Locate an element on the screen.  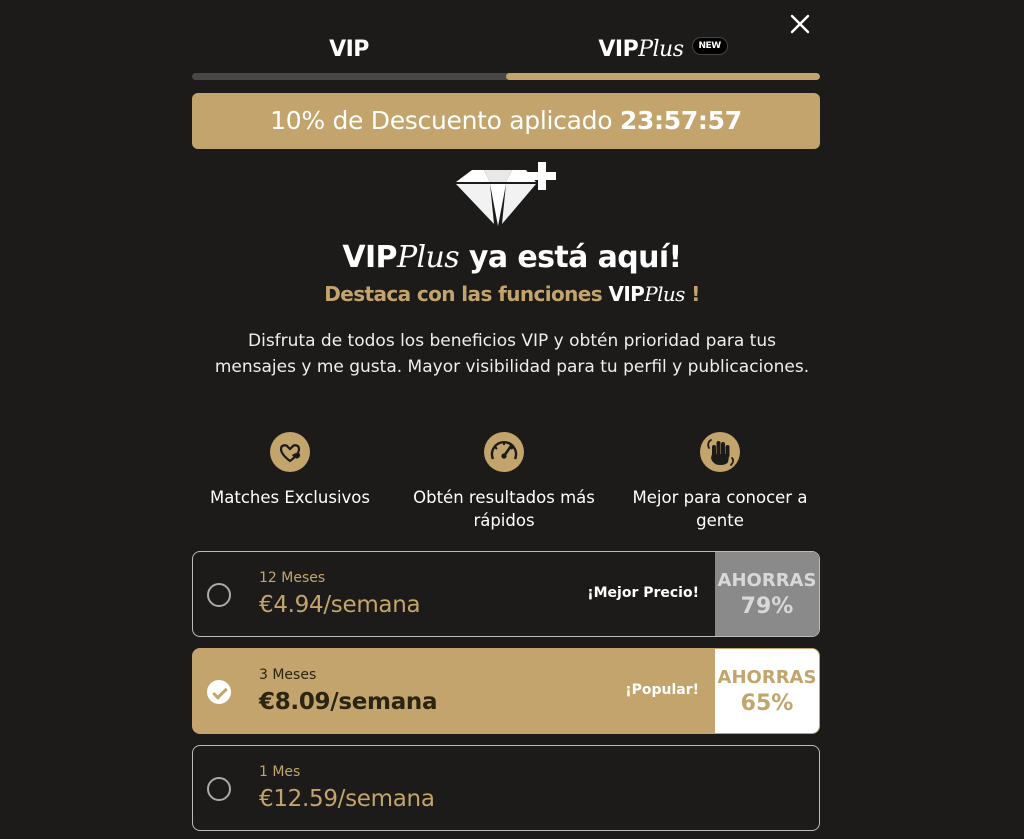
savings-value: 65% is located at coordinates (767, 703).